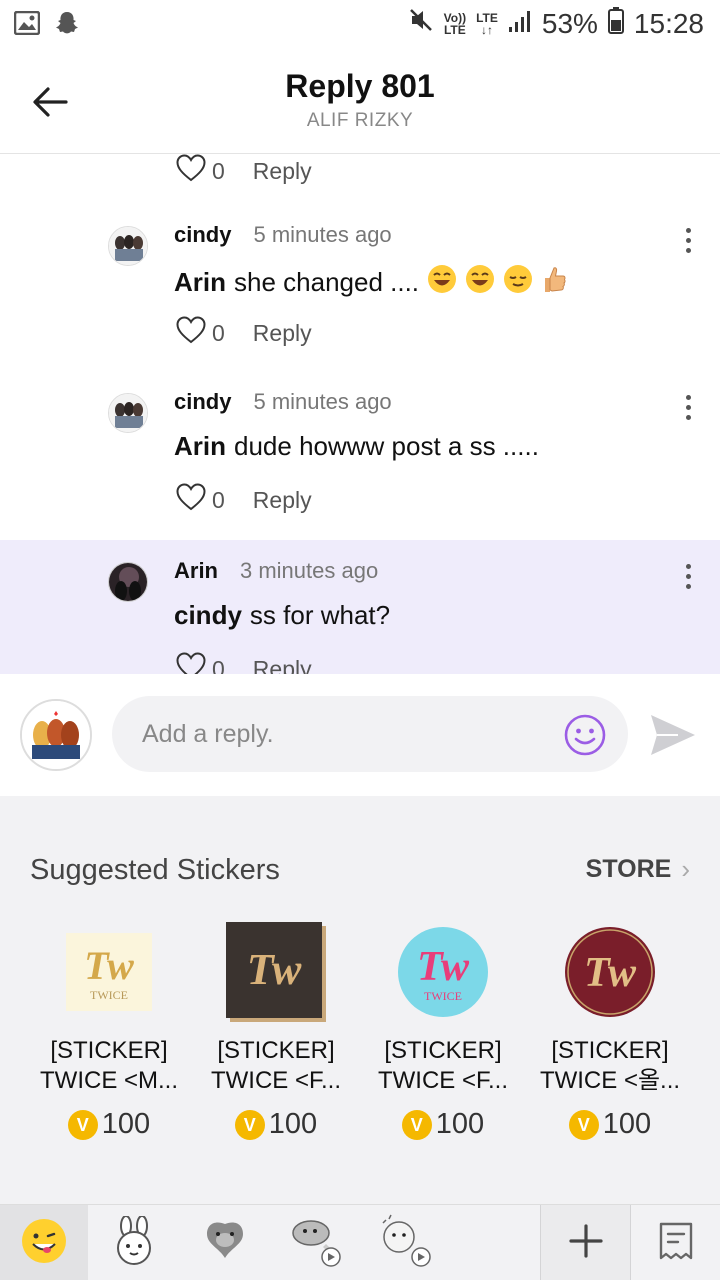  What do you see at coordinates (109, 1031) in the screenshot?
I see `sticker-item: Tw TWICE [STICKER] TWICE <M... V 100` at bounding box center [109, 1031].